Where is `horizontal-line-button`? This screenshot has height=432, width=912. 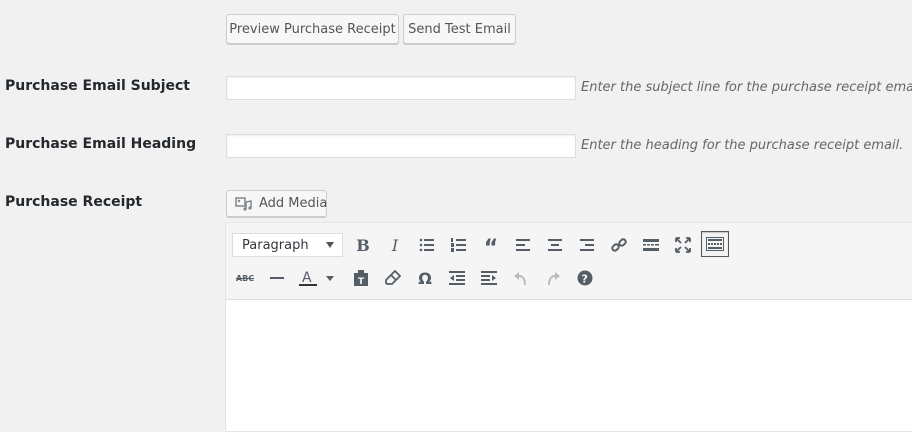 horizontal-line-button is located at coordinates (277, 278).